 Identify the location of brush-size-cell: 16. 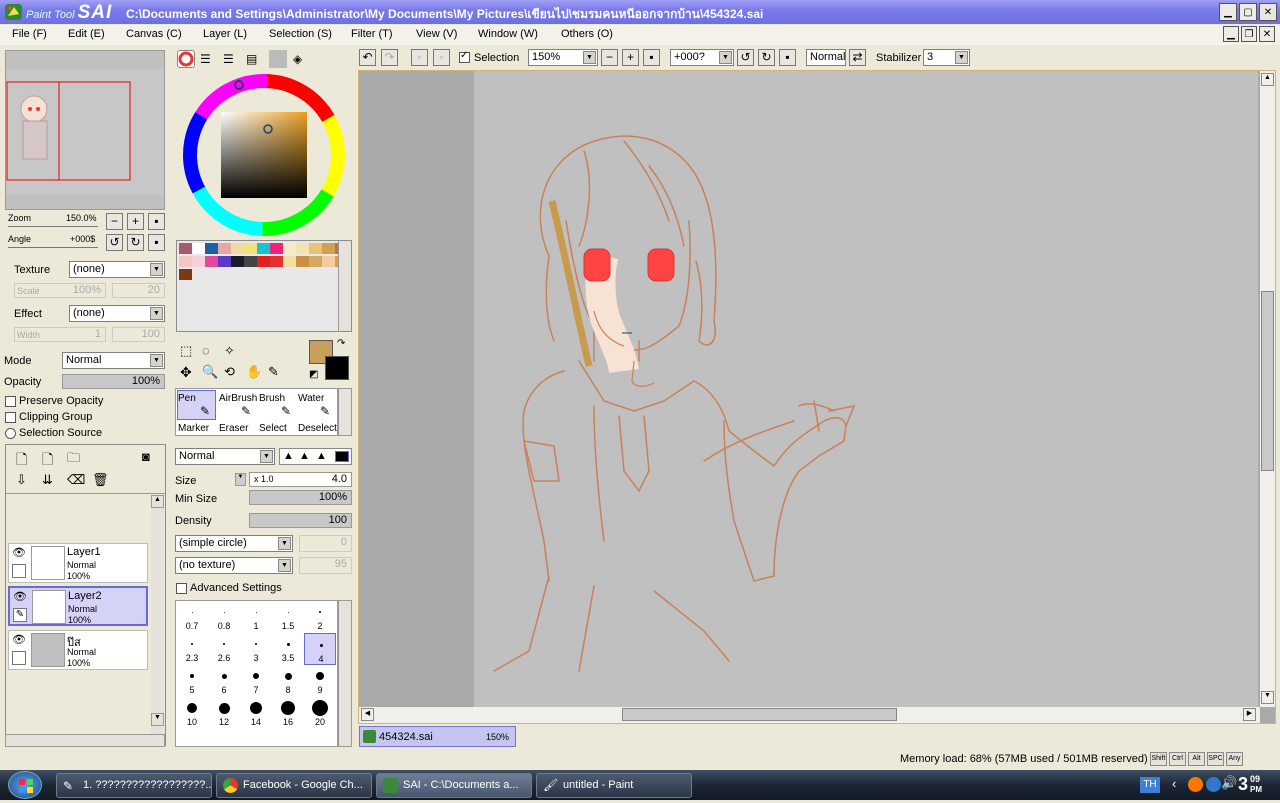
(288, 713).